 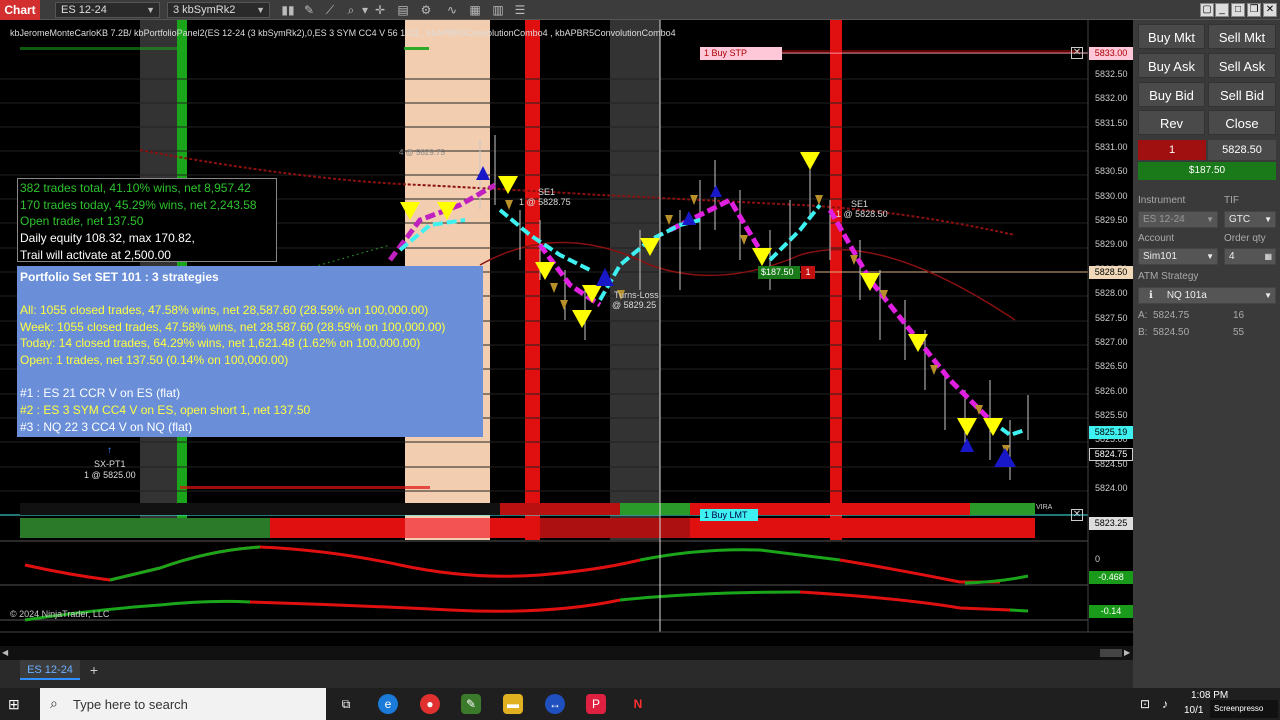 What do you see at coordinates (1156, 238) in the screenshot?
I see `account-label: Account` at bounding box center [1156, 238].